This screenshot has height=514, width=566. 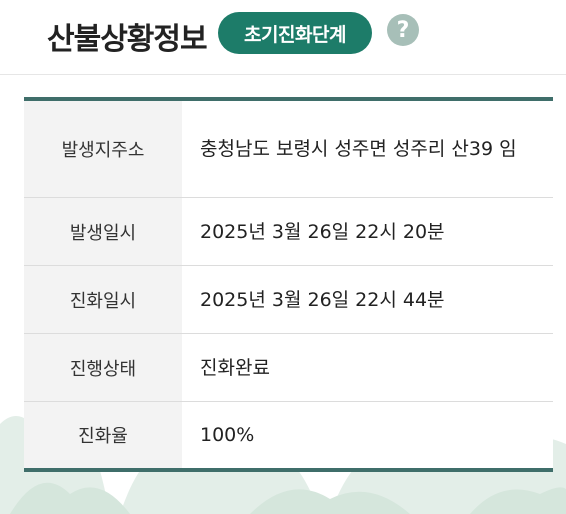 What do you see at coordinates (103, 149) in the screenshot?
I see `row-label: 발생지주소` at bounding box center [103, 149].